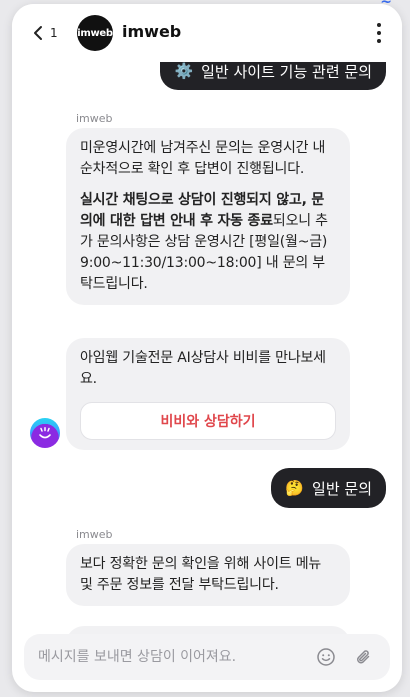  Describe the element at coordinates (38, 33) in the screenshot. I see `chevron-left-icon` at that location.